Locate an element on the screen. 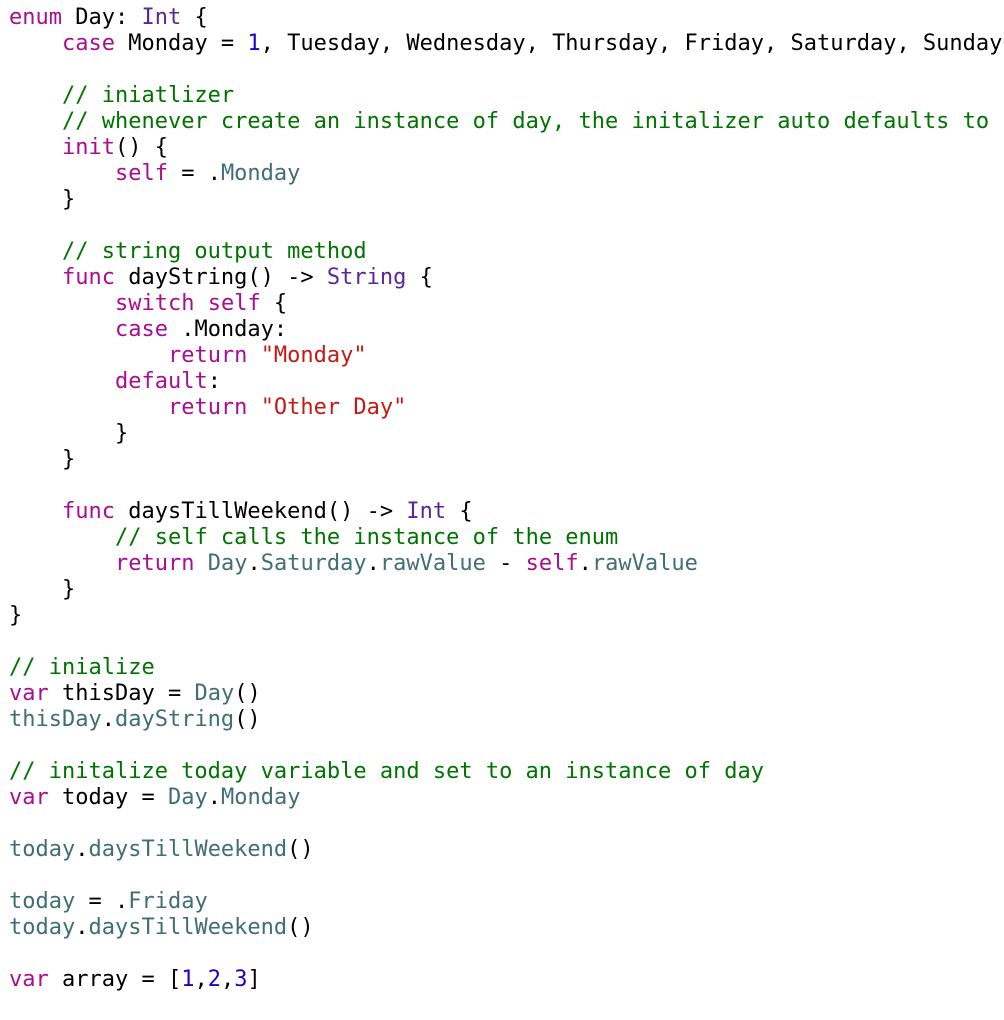 The height and width of the screenshot is (1020, 1004). code-line: // self calls the instance of the enum is located at coordinates (506, 538).